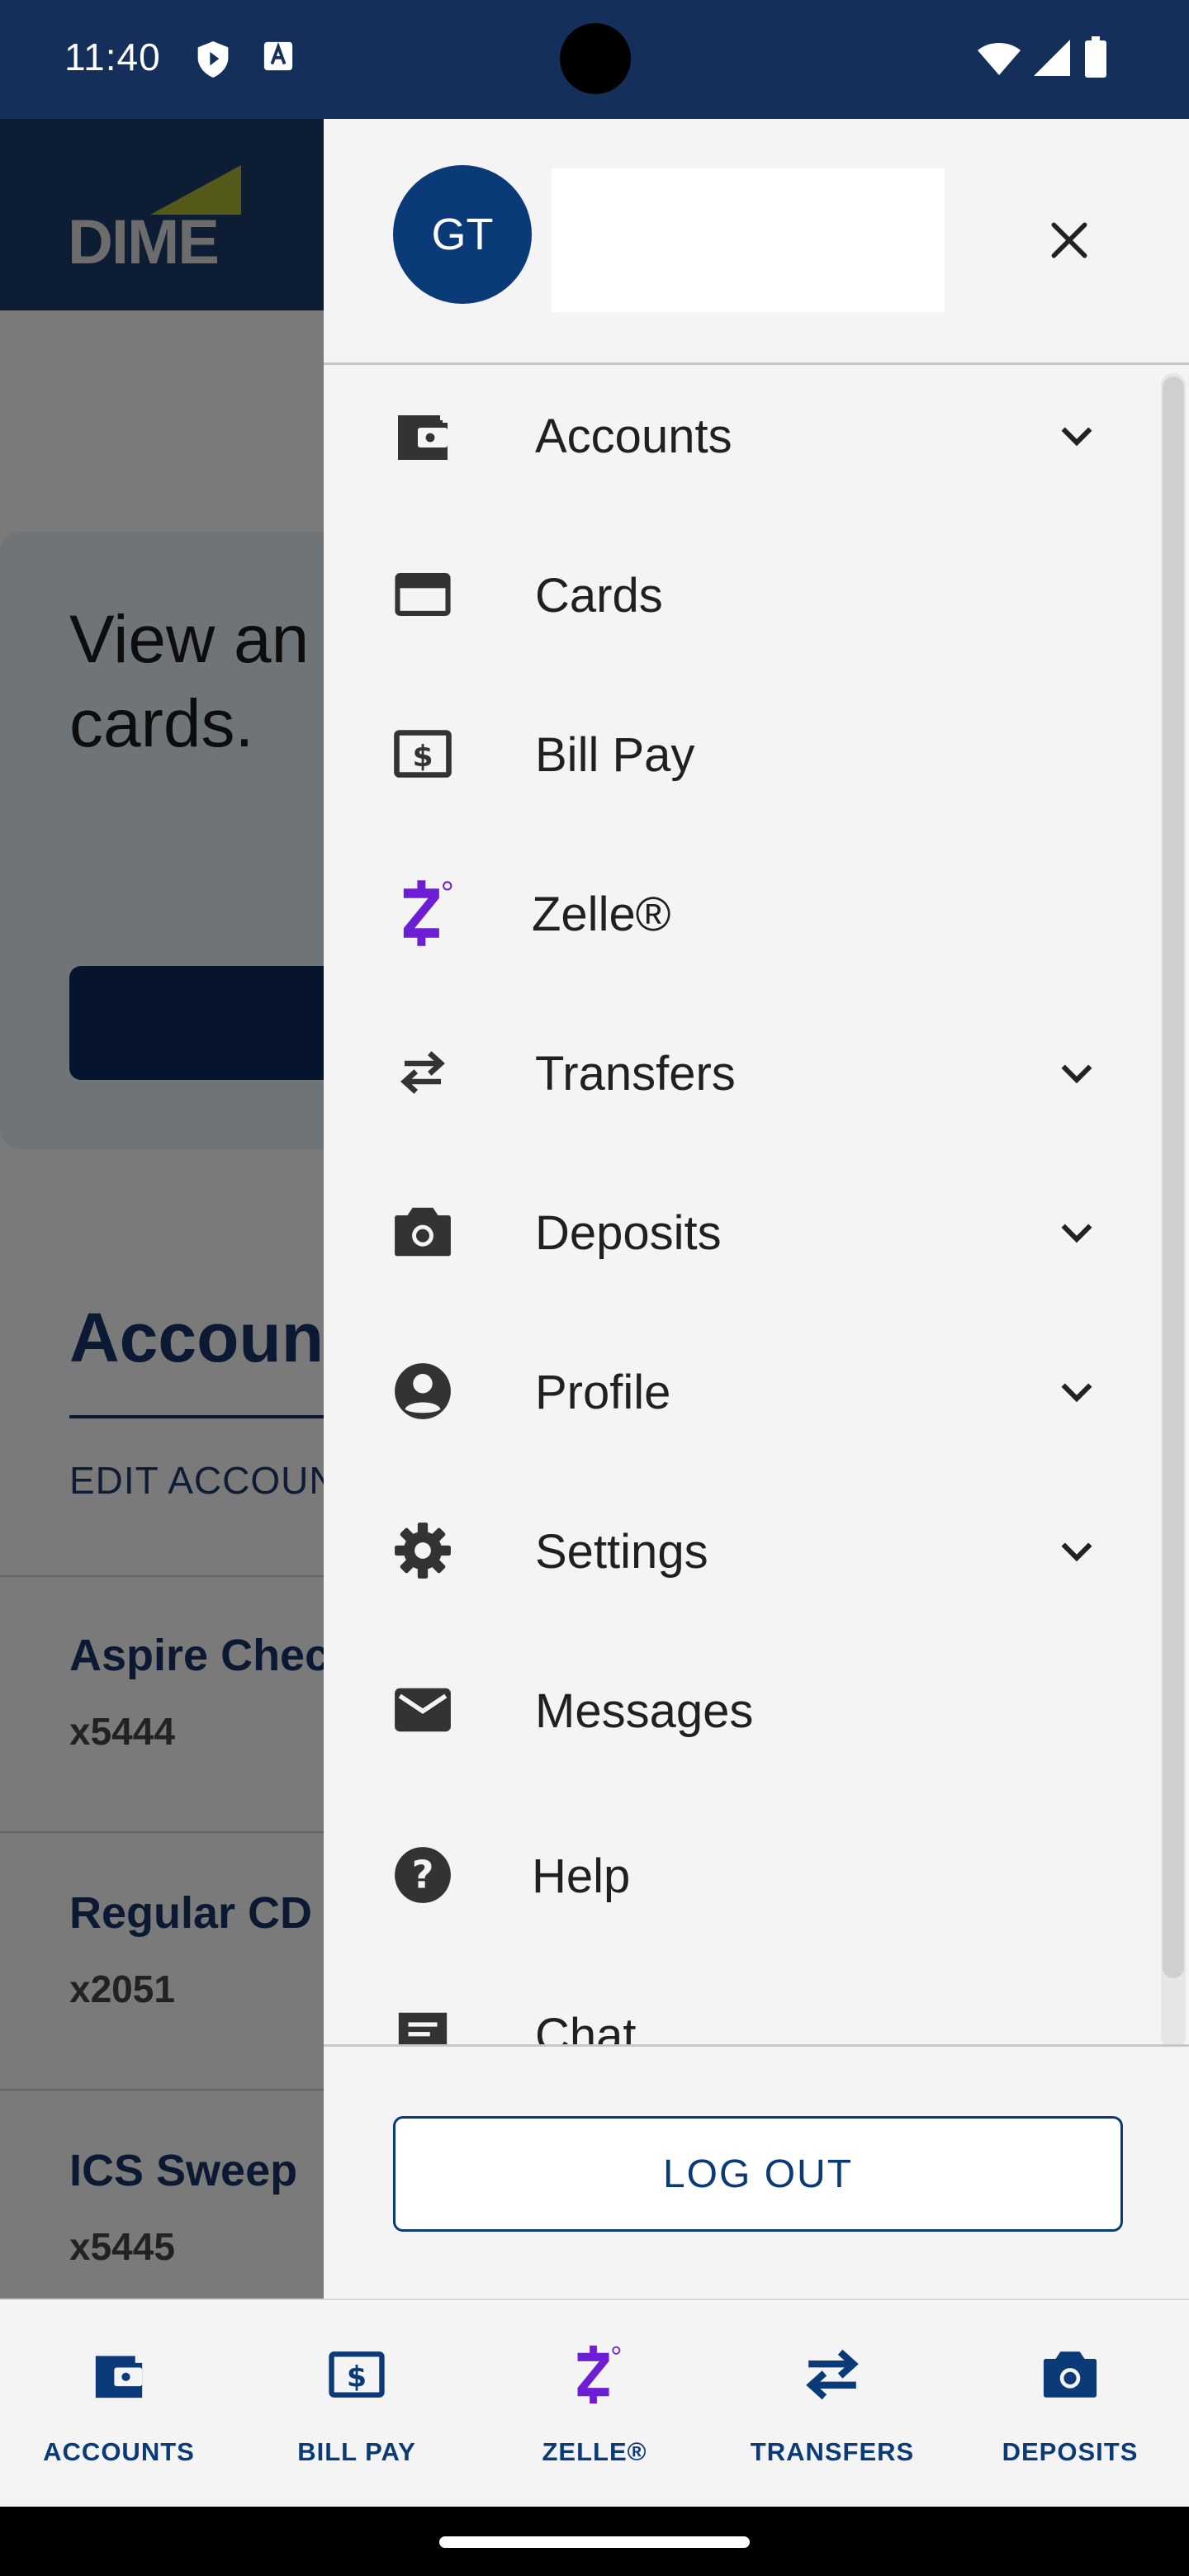  I want to click on nav-accounts: ACCOUNTS, so click(119, 2404).